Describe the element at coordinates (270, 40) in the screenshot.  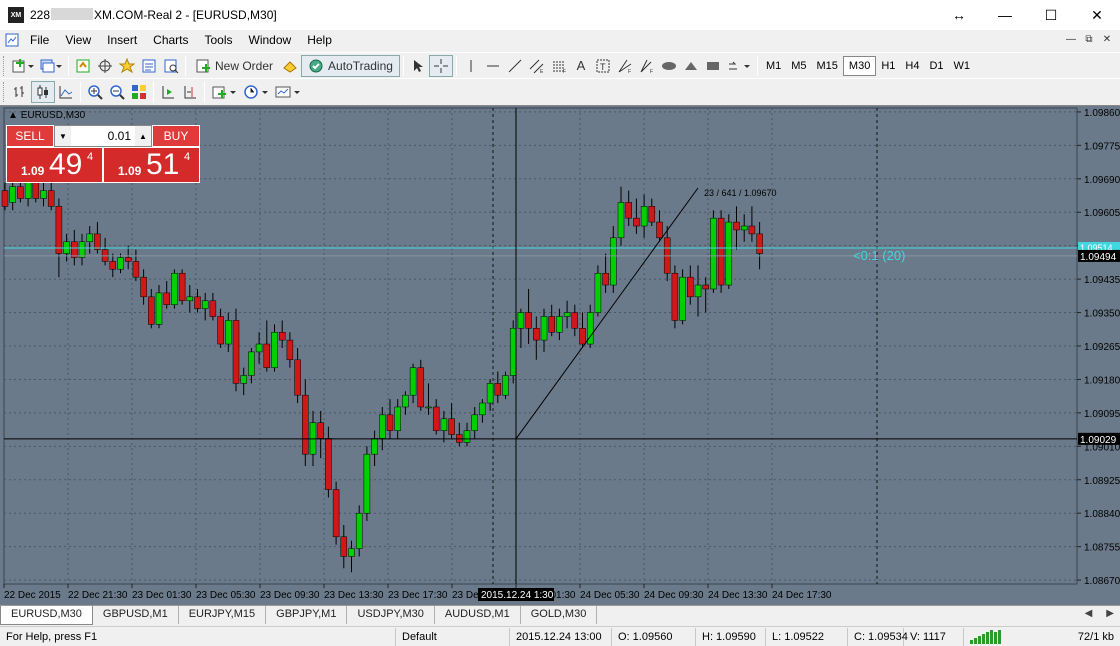
I see `menu-window: Window` at that location.